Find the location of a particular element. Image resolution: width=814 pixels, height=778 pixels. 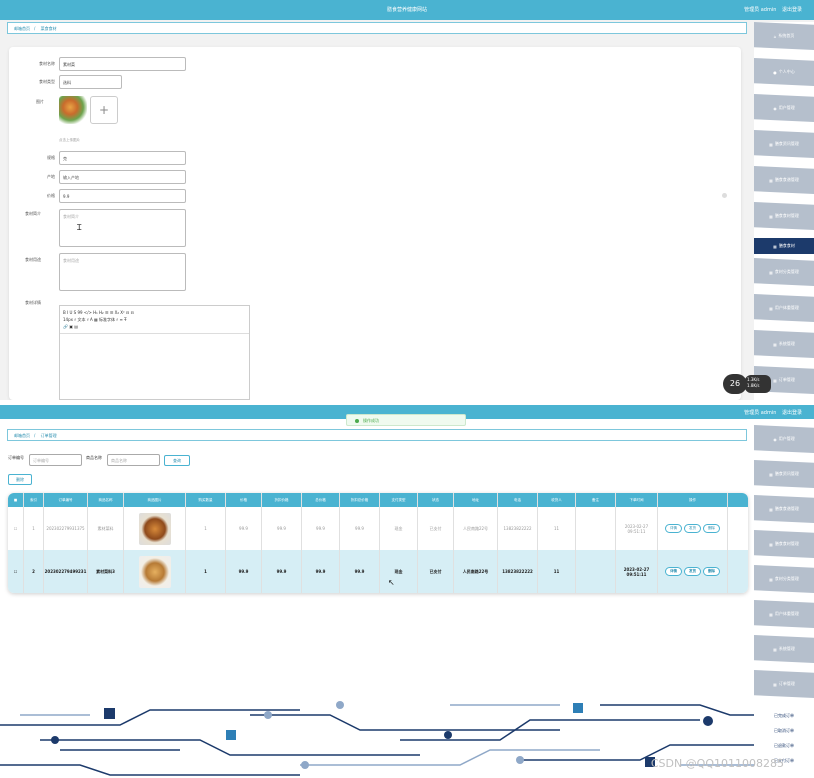

table-cell: 202302279931375 is located at coordinates (66, 528).